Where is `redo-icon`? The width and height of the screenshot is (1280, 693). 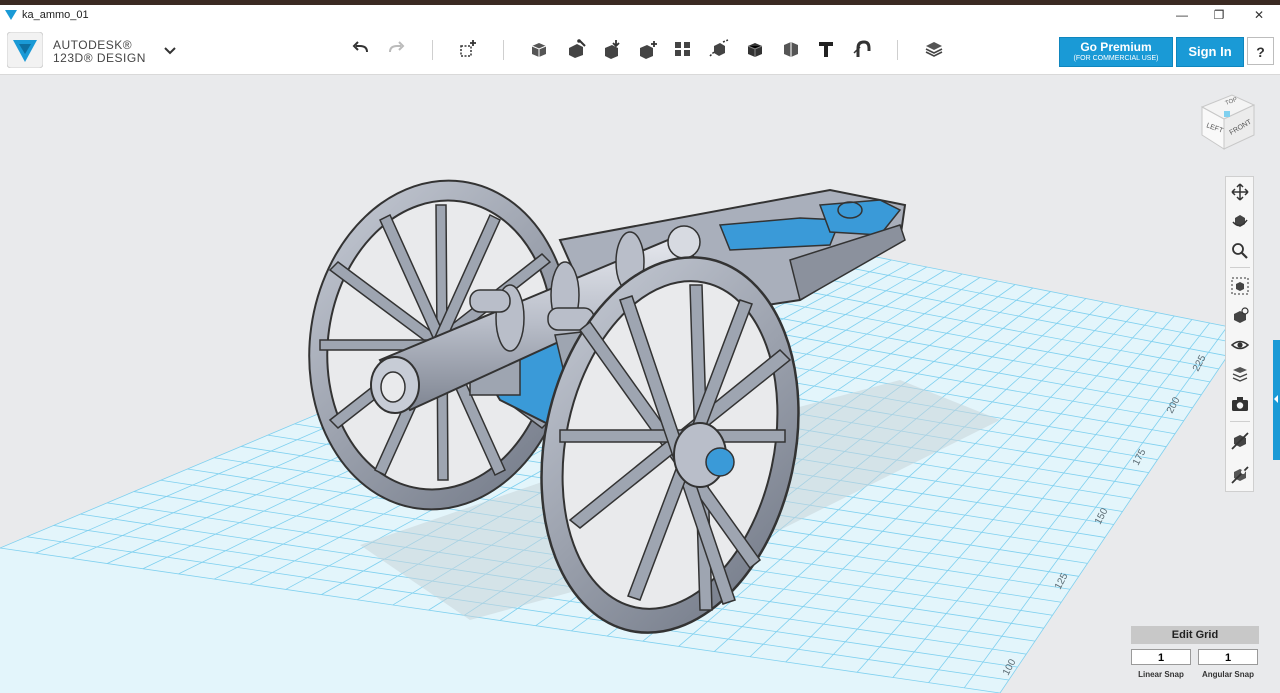 redo-icon is located at coordinates (397, 47).